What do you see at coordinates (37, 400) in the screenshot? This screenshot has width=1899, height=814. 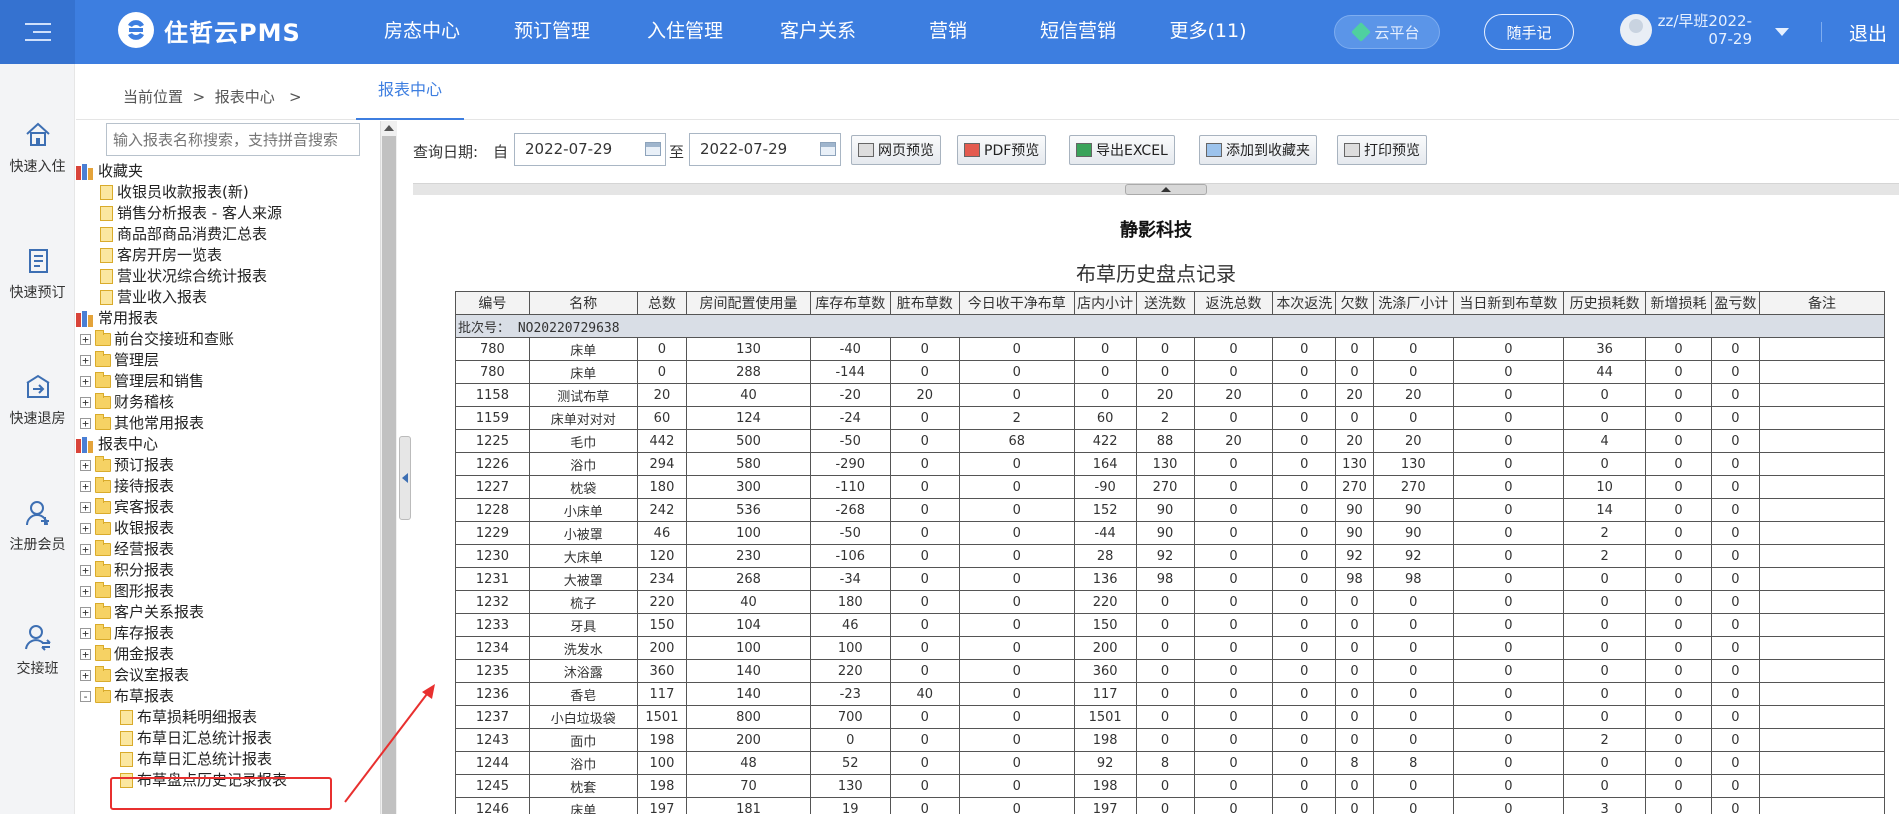 I see `quick-checkout-button: 快速退房` at bounding box center [37, 400].